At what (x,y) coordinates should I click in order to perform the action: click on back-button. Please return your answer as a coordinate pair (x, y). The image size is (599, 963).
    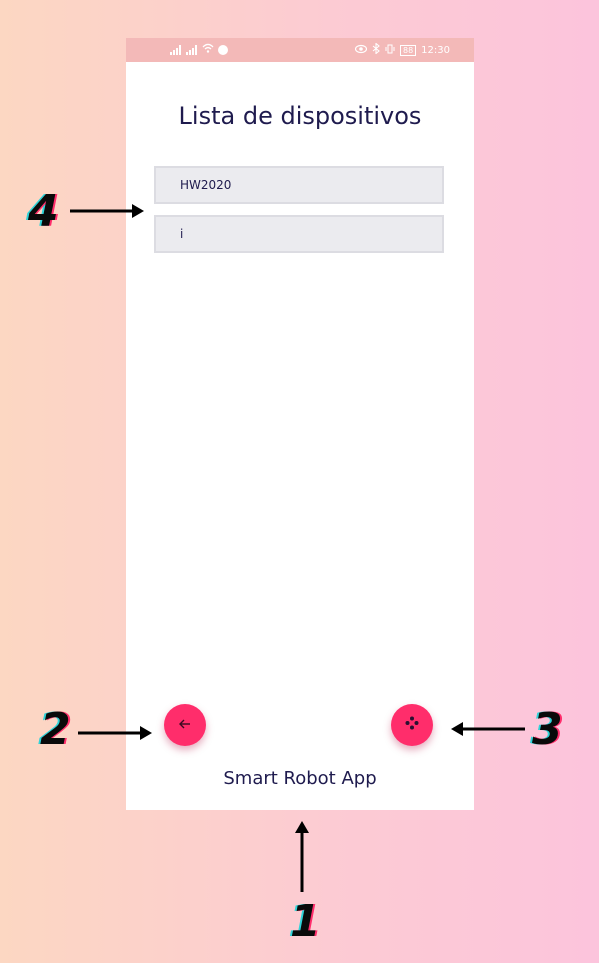
    Looking at the image, I should click on (185, 725).